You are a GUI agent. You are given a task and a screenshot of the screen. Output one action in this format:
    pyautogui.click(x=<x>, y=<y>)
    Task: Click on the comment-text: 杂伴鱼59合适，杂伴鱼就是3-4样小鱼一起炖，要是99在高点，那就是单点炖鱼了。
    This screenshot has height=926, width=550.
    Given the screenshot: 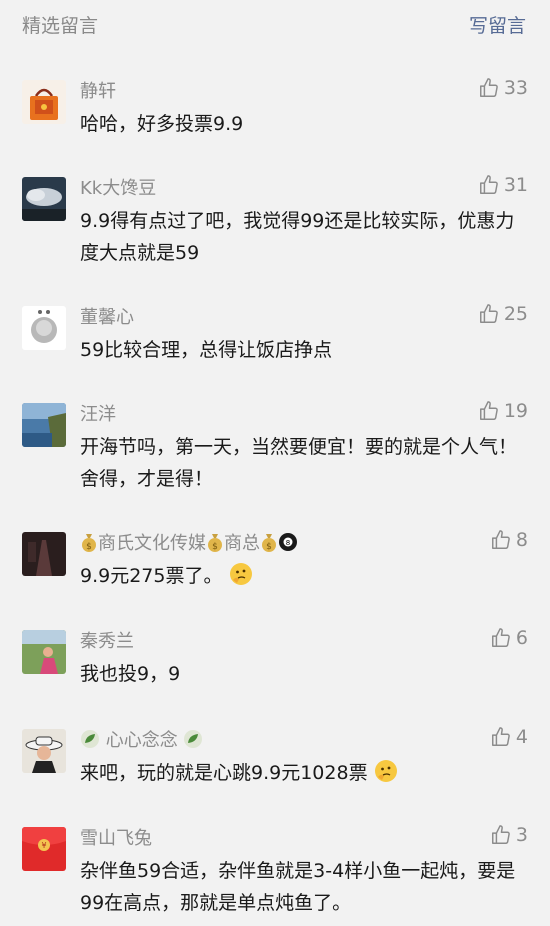 What is the action you would take?
    pyautogui.click(x=298, y=887)
    